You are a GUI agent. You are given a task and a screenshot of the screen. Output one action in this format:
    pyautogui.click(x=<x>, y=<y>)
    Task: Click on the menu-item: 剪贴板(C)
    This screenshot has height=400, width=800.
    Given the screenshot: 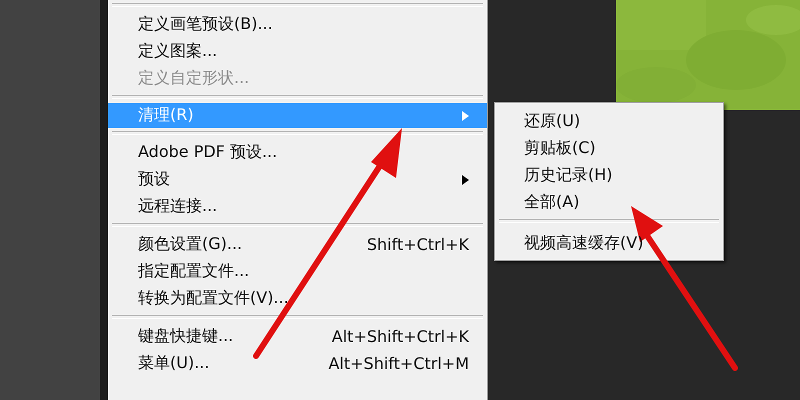 What is the action you would take?
    pyautogui.click(x=609, y=147)
    